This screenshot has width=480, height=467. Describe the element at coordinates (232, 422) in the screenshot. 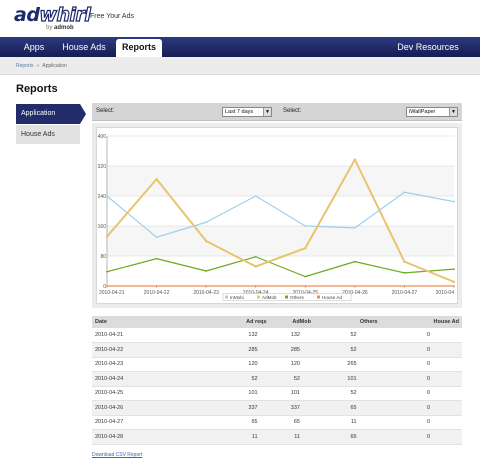

I see `cell-ad-reqs: 65` at that location.